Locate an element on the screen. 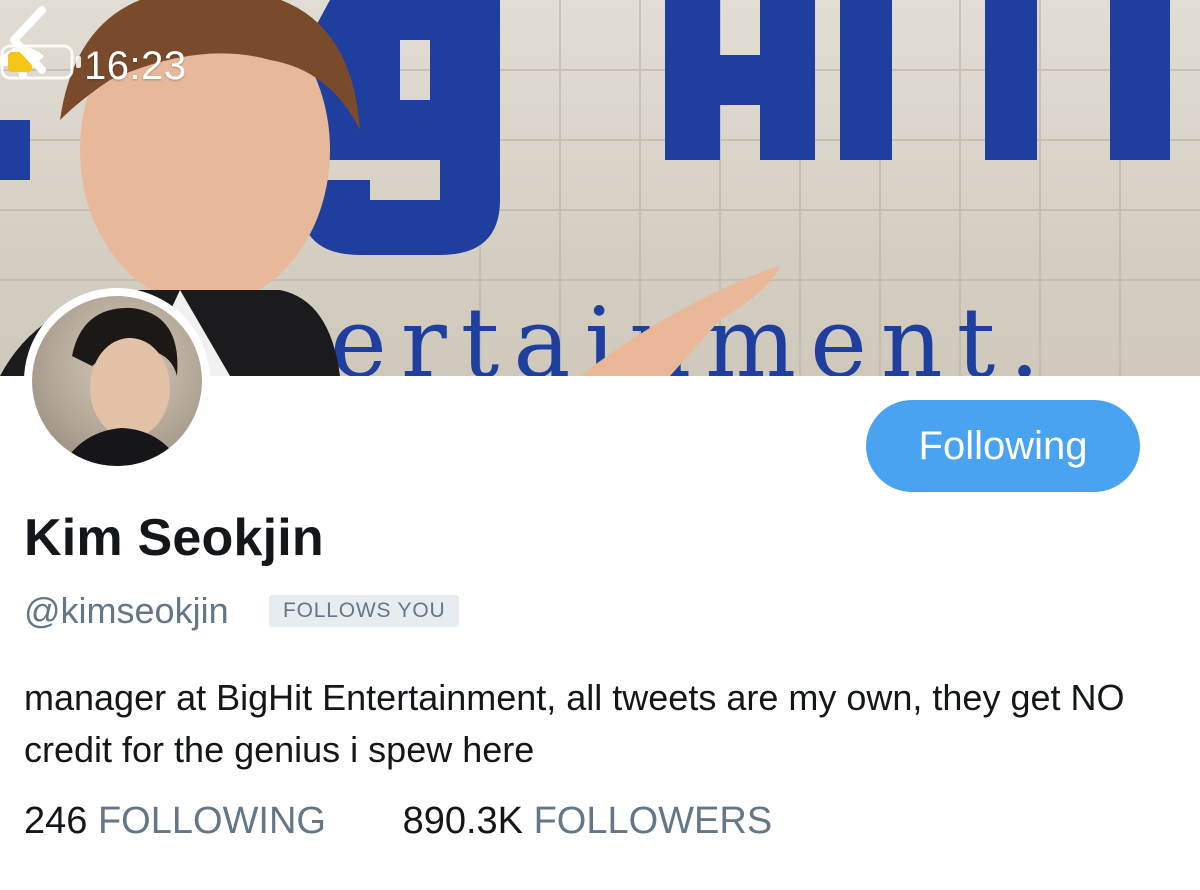  status-time: 16:23 is located at coordinates (135, 66).